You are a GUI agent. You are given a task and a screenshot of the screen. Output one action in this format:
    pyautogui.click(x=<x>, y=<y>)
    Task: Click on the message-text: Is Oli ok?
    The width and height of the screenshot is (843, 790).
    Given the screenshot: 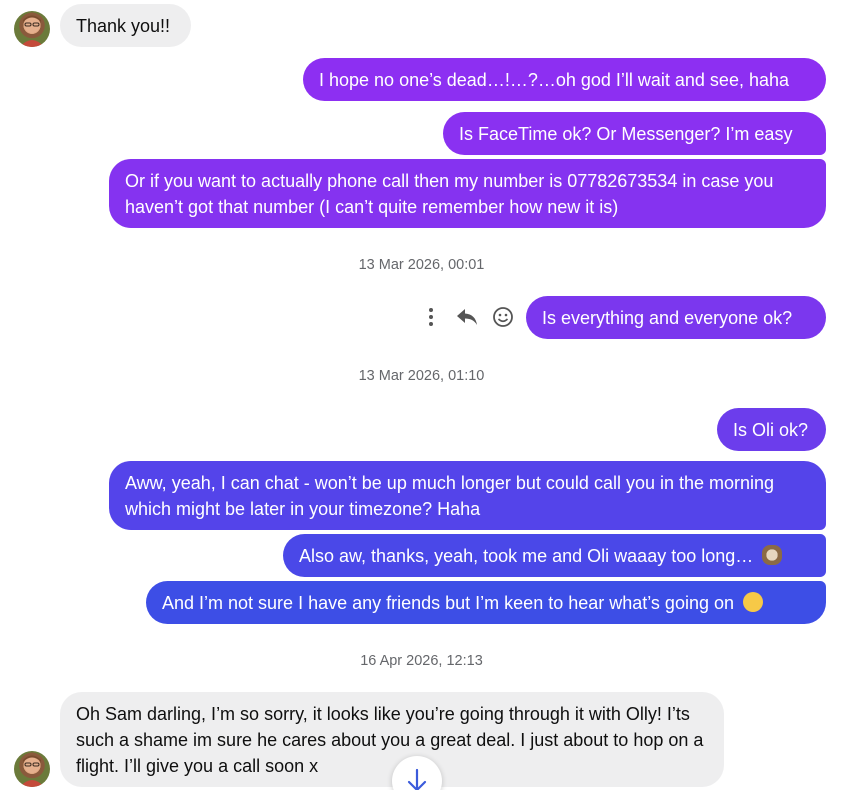 What is the action you would take?
    pyautogui.click(x=771, y=430)
    